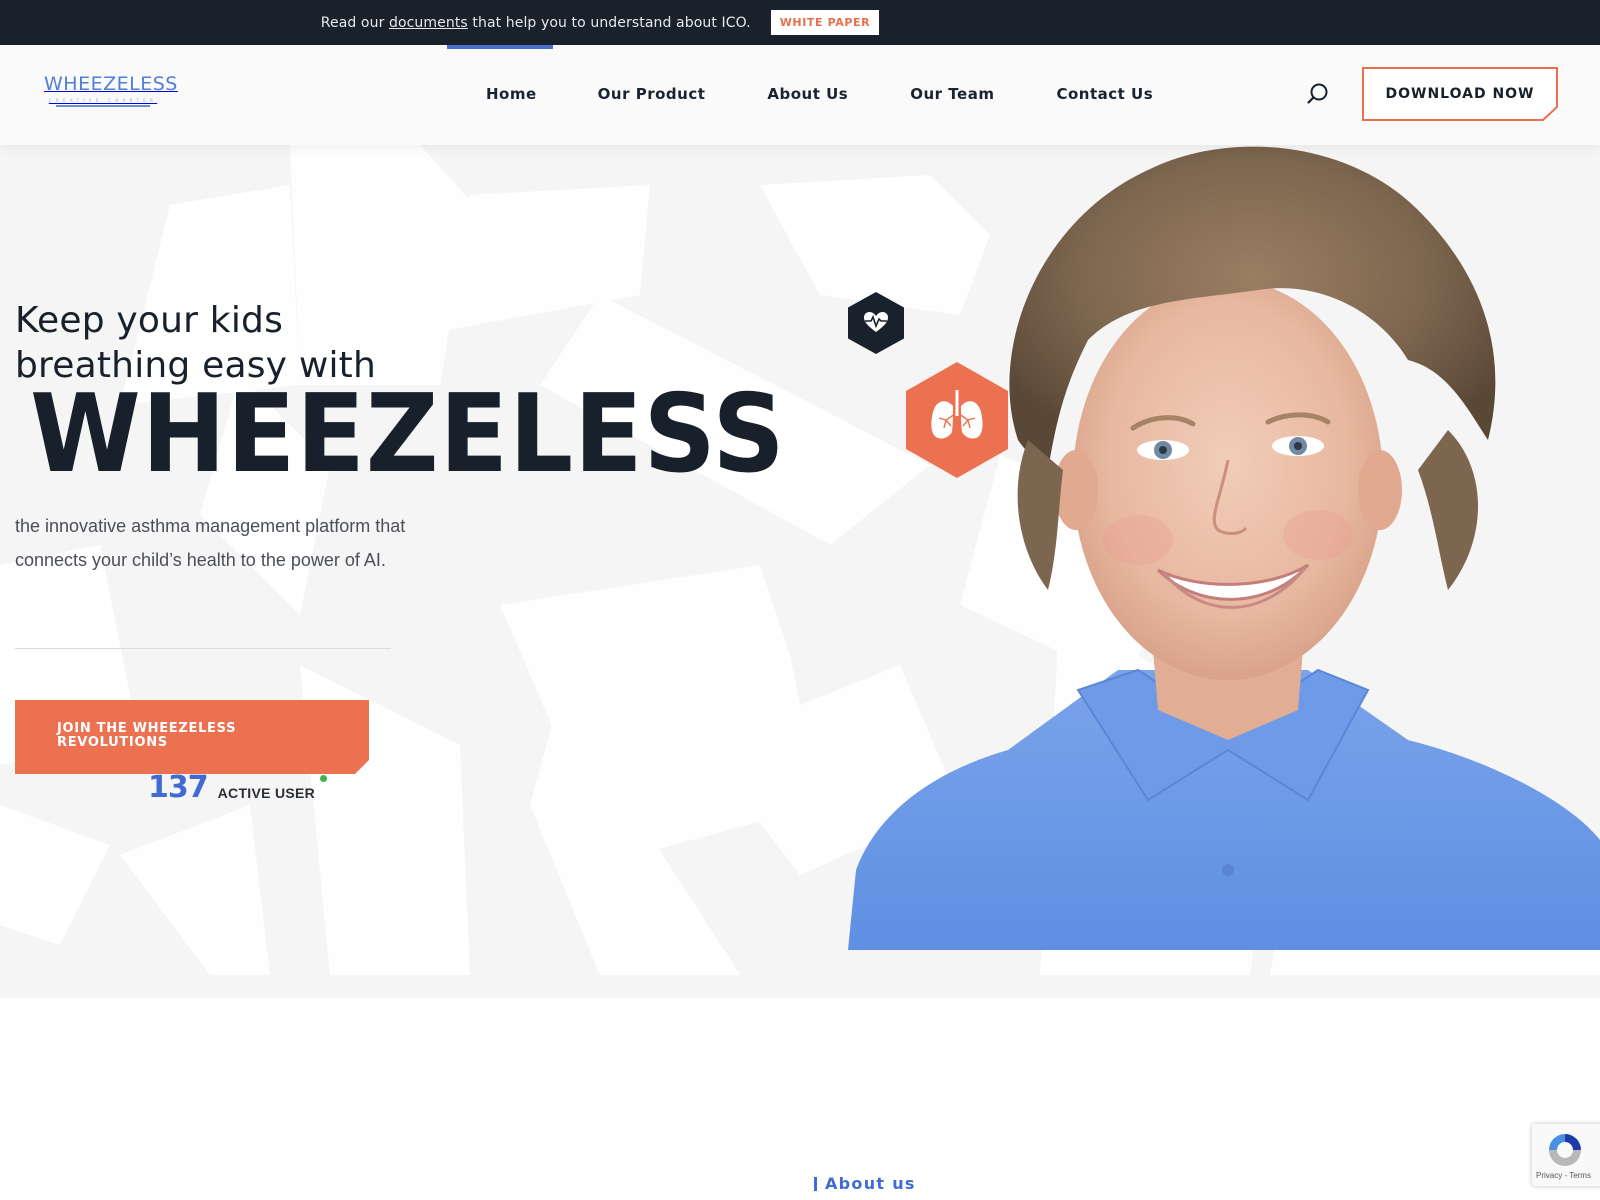 This screenshot has width=1600, height=1200. I want to click on nav-home: Home, so click(511, 94).